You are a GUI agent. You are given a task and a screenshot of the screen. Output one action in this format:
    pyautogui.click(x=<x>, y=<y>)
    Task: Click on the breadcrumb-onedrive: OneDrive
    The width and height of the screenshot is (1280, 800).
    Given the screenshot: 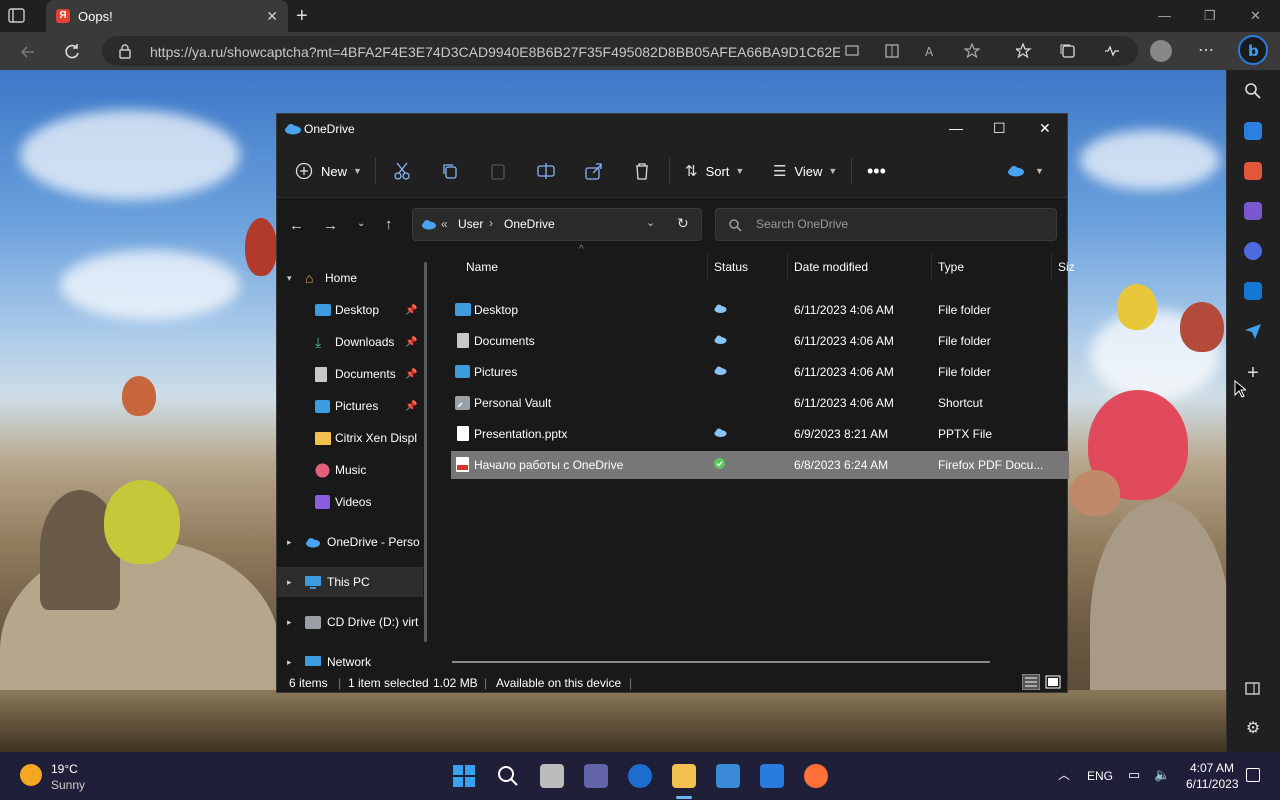 What is the action you would take?
    pyautogui.click(x=529, y=224)
    